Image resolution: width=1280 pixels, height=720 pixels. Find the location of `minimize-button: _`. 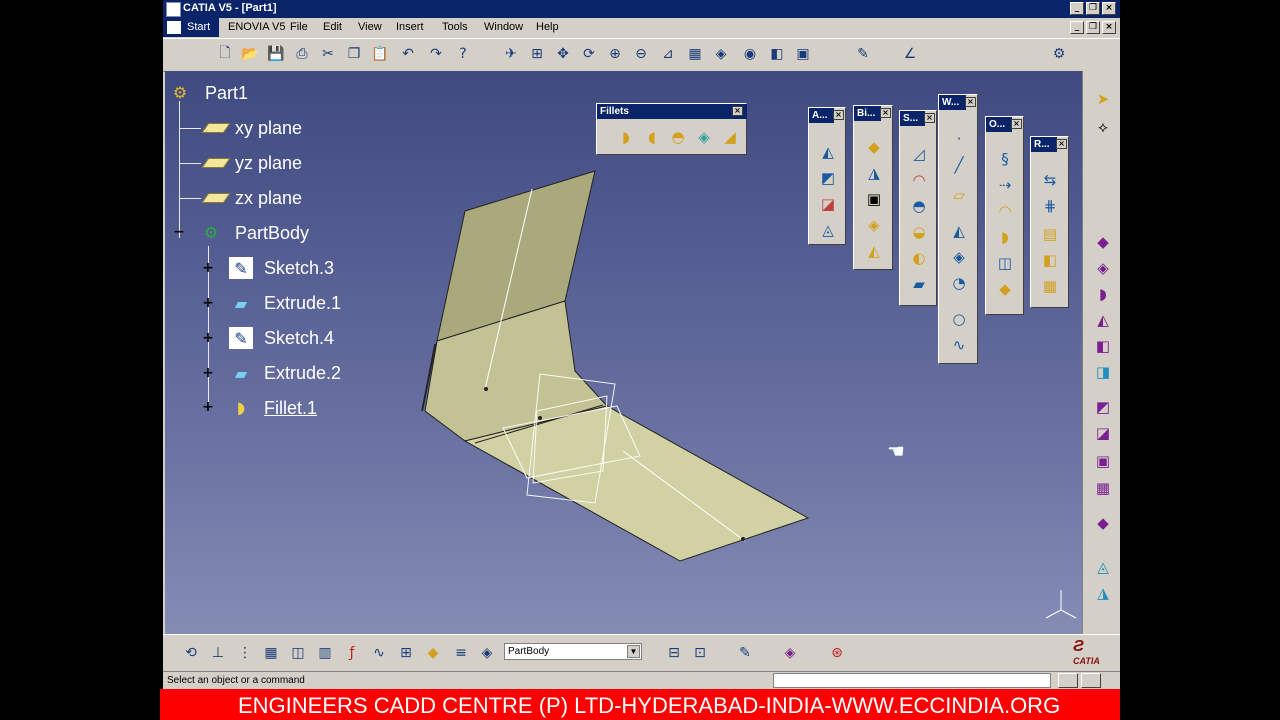

minimize-button: _ is located at coordinates (1077, 8).